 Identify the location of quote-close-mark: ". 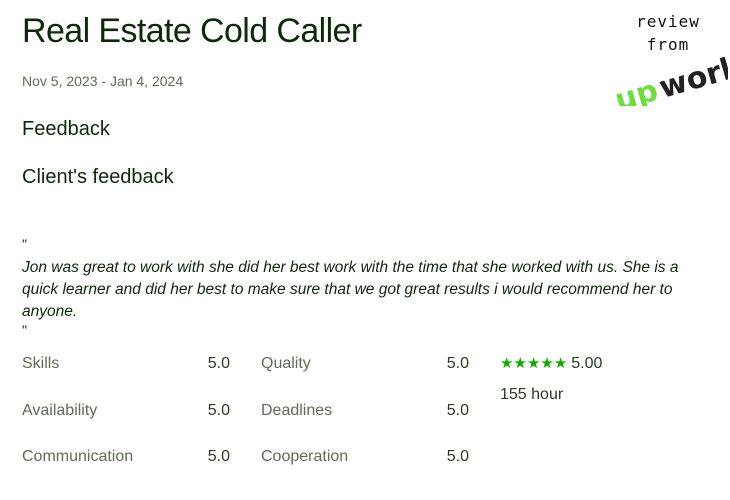
(24, 330).